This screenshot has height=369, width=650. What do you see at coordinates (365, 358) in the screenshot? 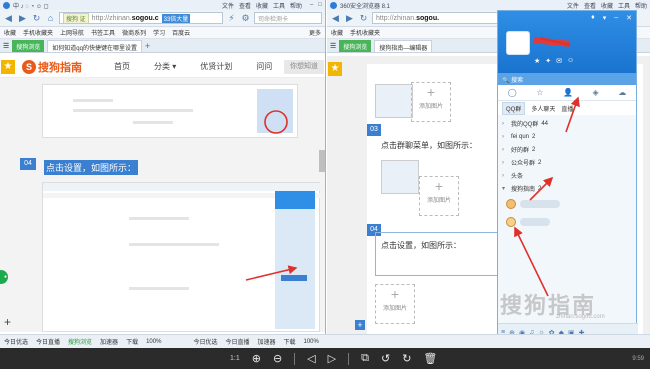
I see `fit-screen-icon: ⧉` at bounding box center [365, 358].